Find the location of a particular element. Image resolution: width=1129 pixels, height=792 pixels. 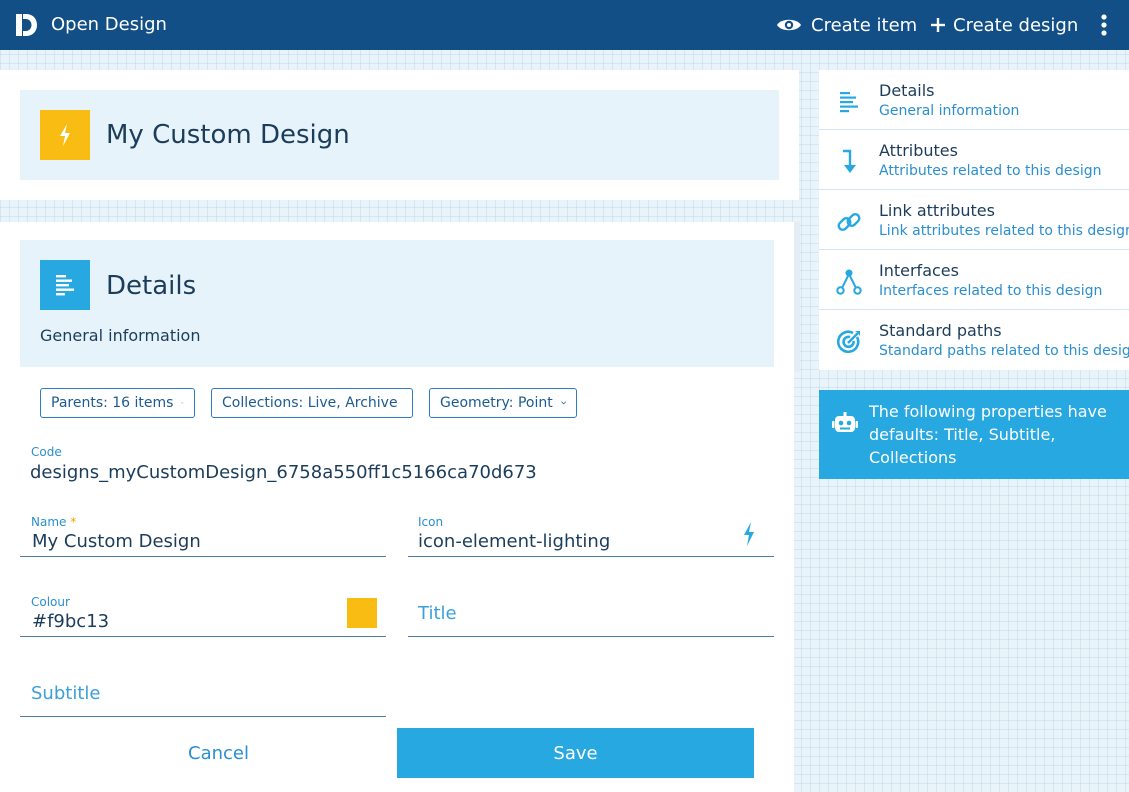

save-button: Save is located at coordinates (575, 753).